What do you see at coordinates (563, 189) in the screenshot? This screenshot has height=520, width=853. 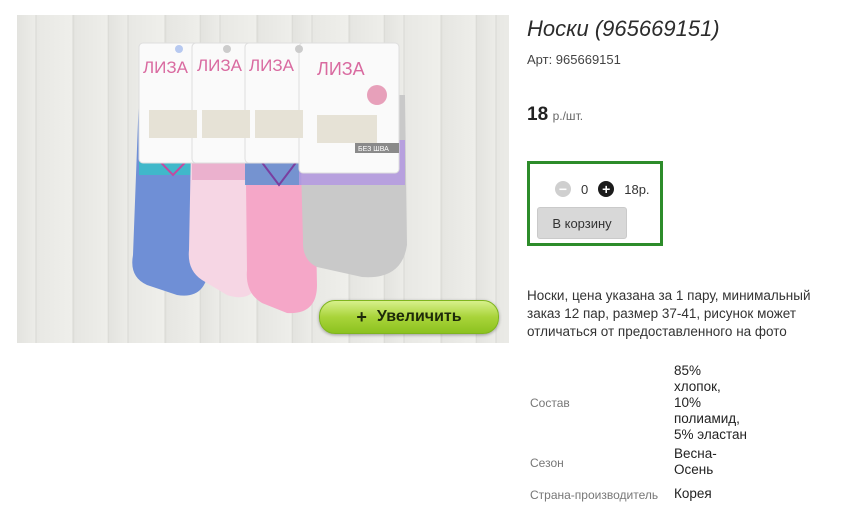 I see `minus-icon: −` at bounding box center [563, 189].